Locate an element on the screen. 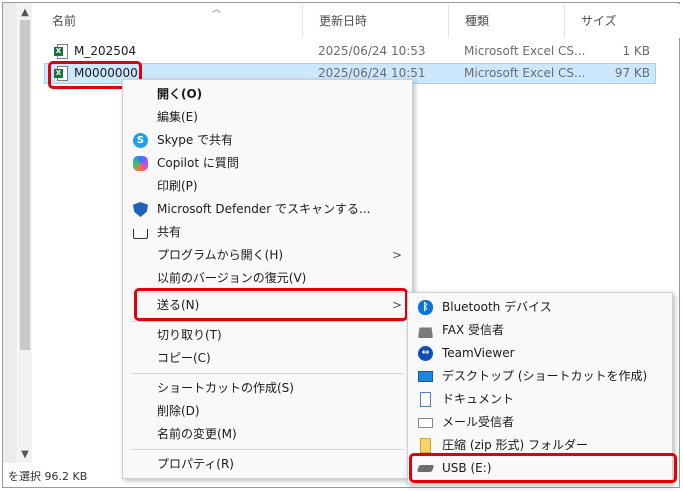 The image size is (683, 491). column-header-type: 種類 is located at coordinates (506, 21).